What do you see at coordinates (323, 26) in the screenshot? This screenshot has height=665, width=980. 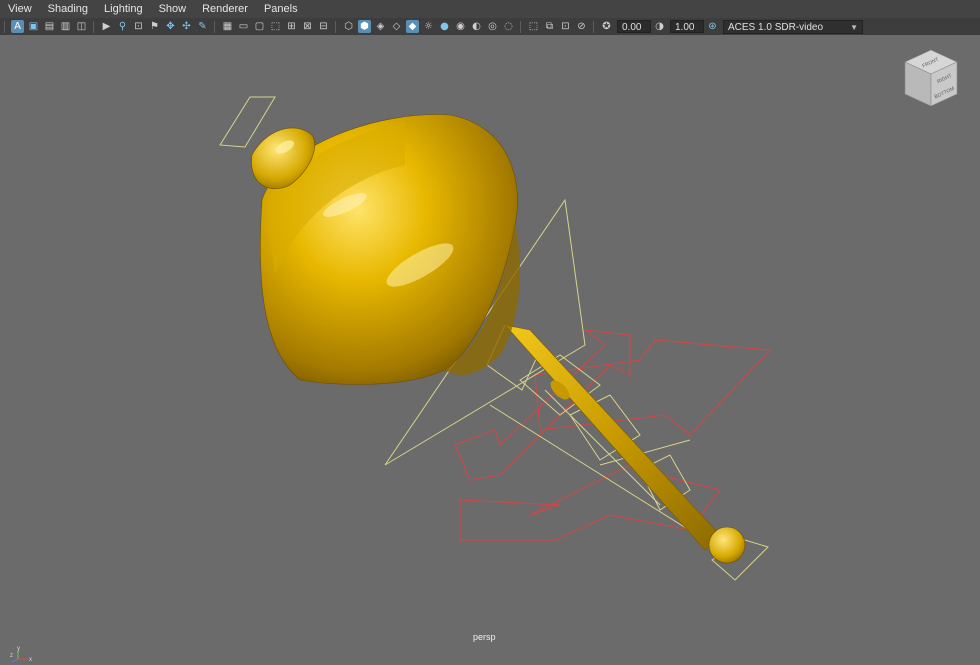 I see `safe-title-icon: ⊟` at bounding box center [323, 26].